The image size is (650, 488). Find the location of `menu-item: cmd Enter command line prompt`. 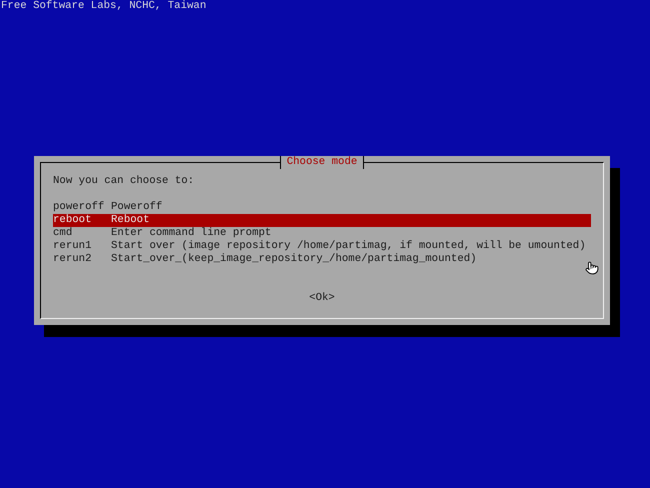

menu-item: cmd Enter command line prompt is located at coordinates (322, 233).